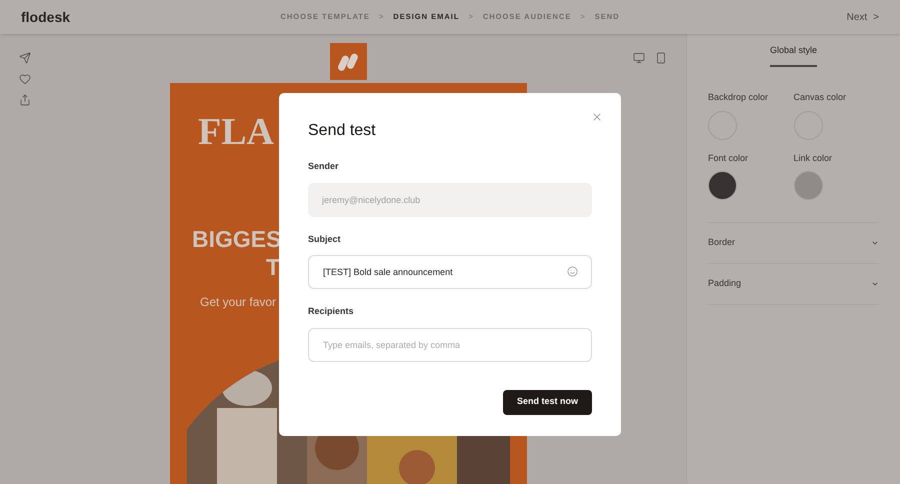 The height and width of the screenshot is (484, 900). What do you see at coordinates (597, 117) in the screenshot?
I see `close-button` at bounding box center [597, 117].